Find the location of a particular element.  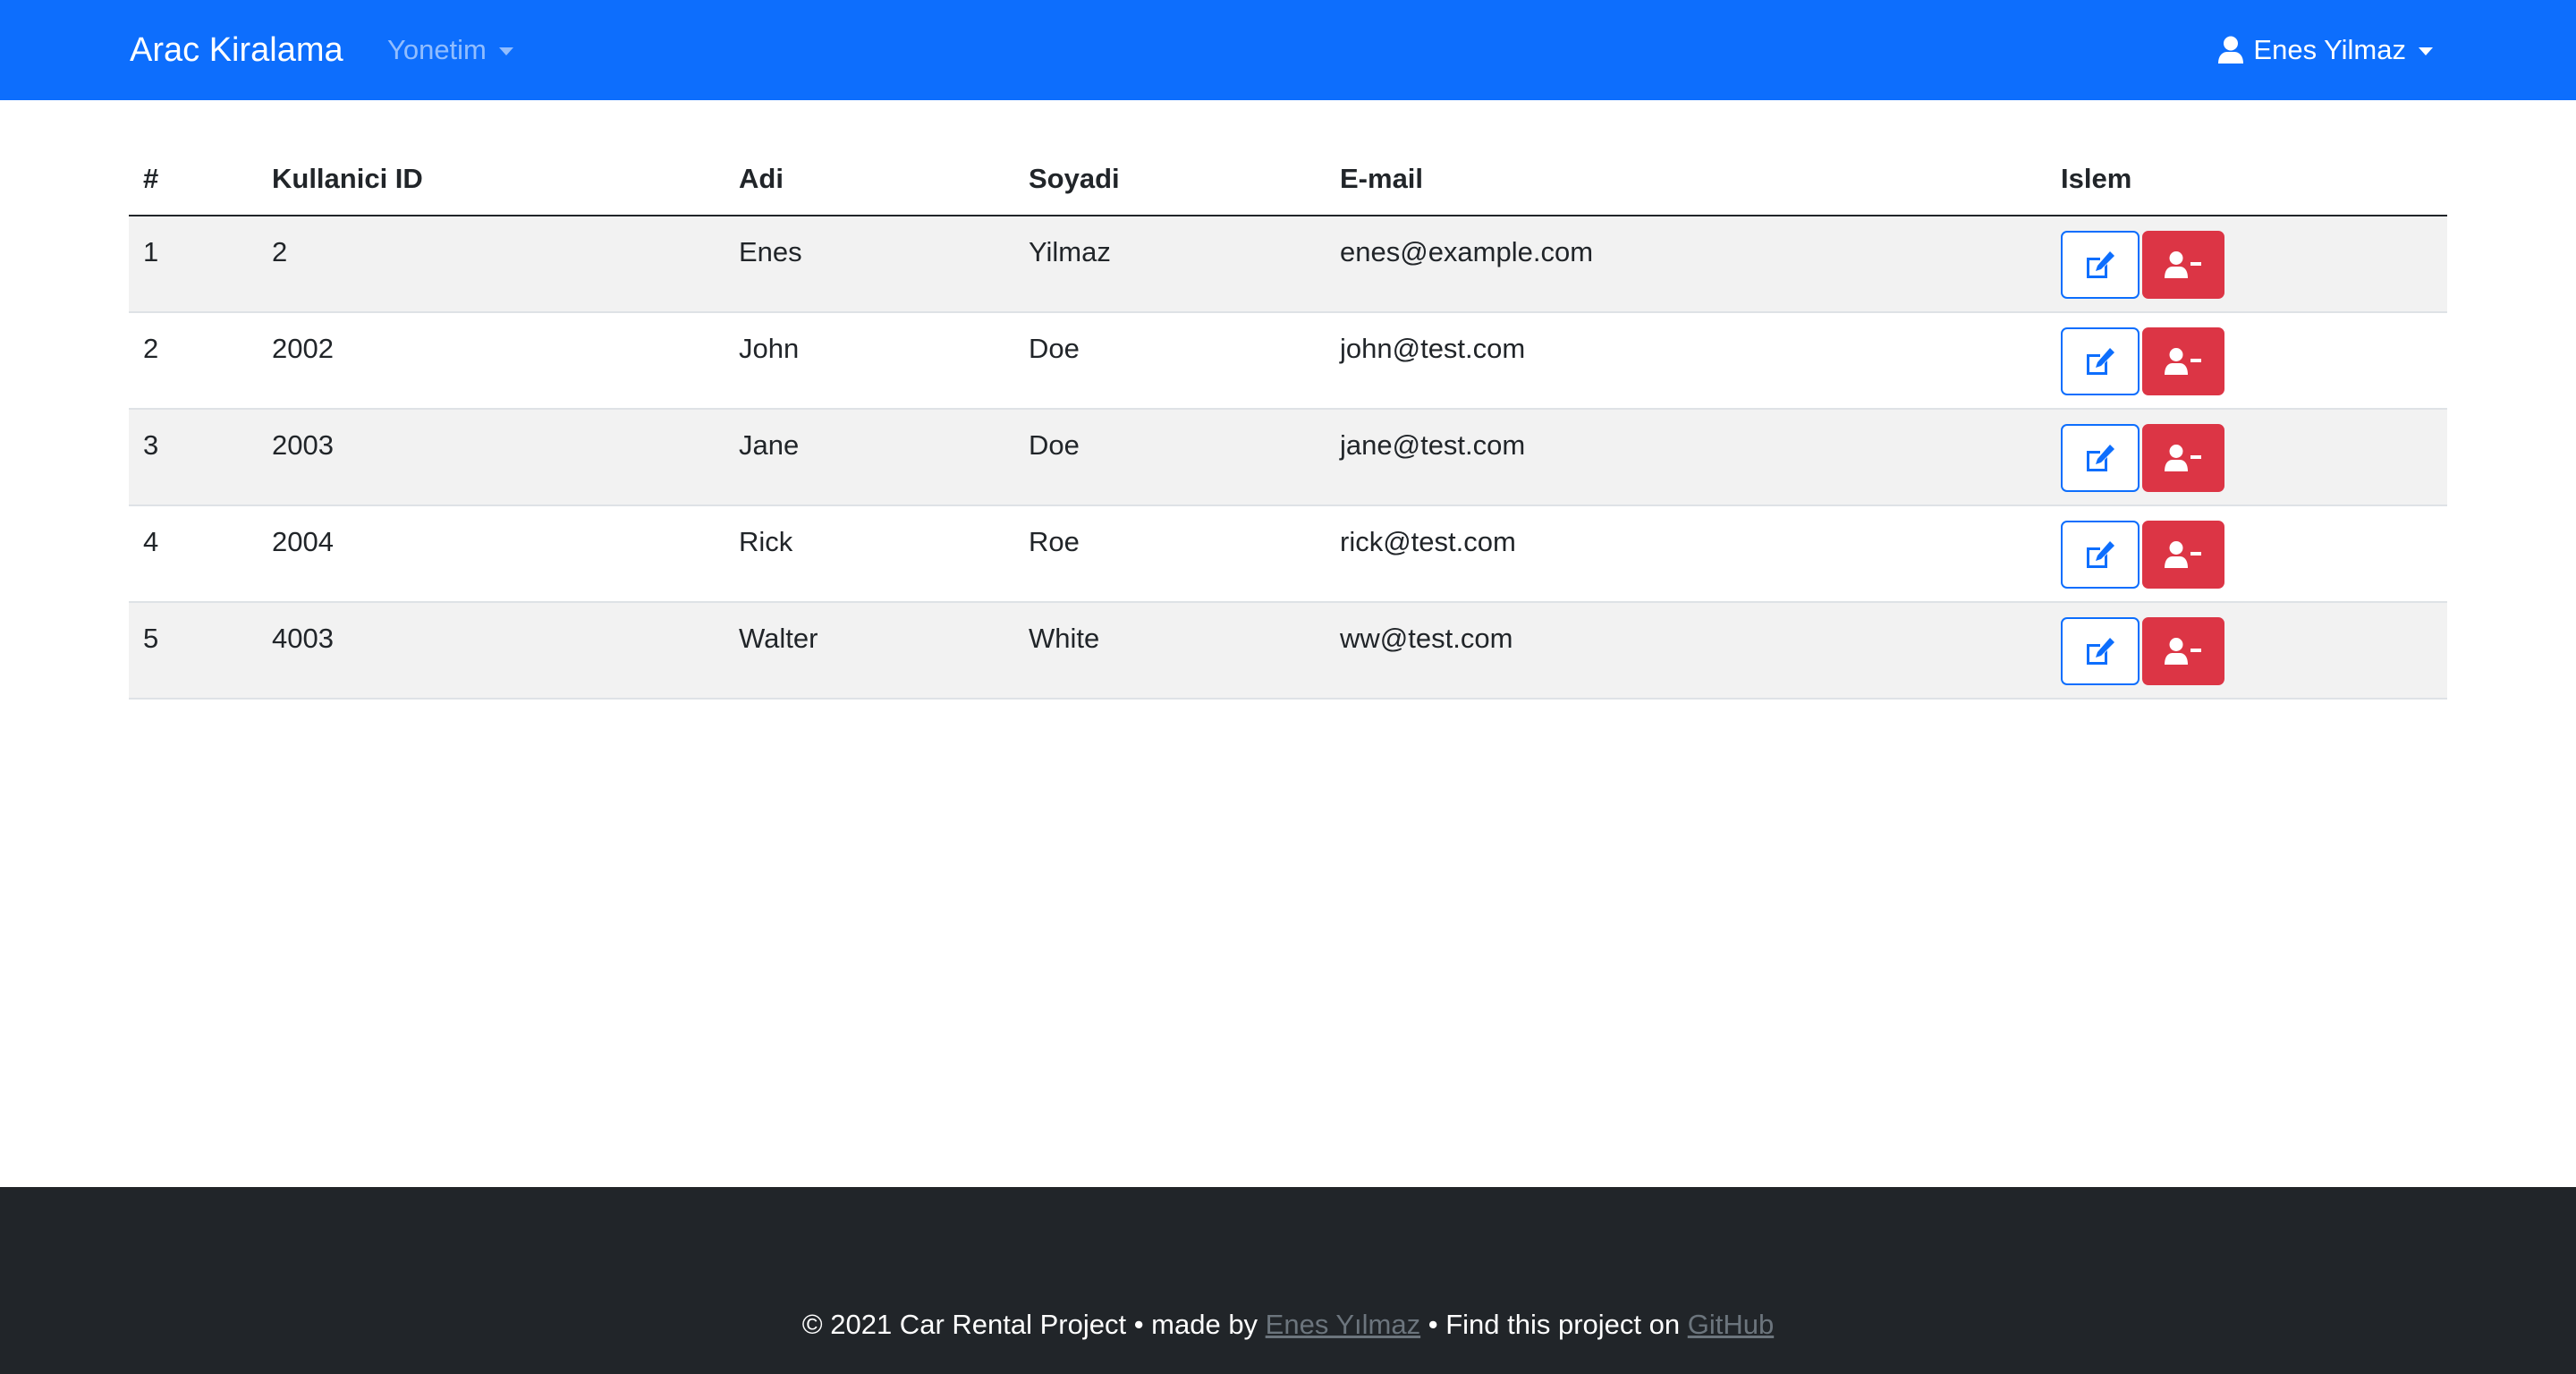

header-email: E-mail is located at coordinates (1686, 179).